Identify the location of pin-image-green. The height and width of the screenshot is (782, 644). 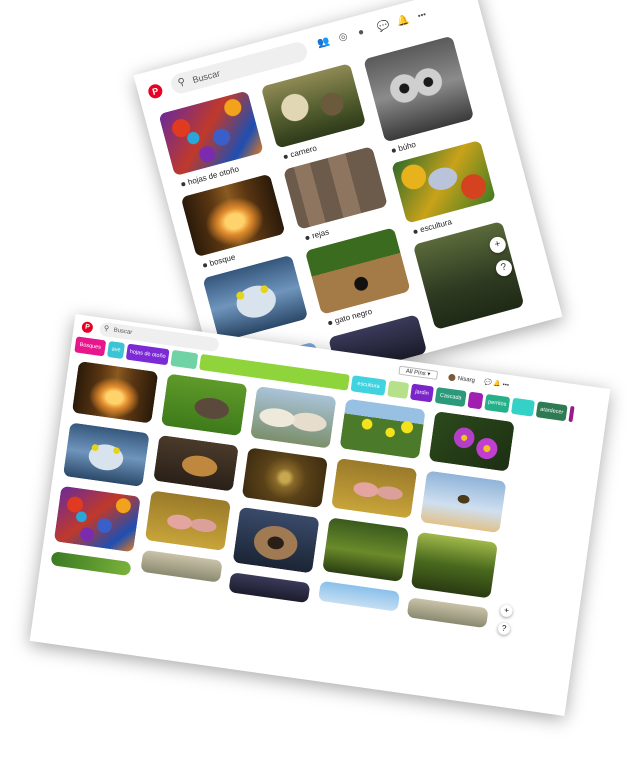
(91, 564).